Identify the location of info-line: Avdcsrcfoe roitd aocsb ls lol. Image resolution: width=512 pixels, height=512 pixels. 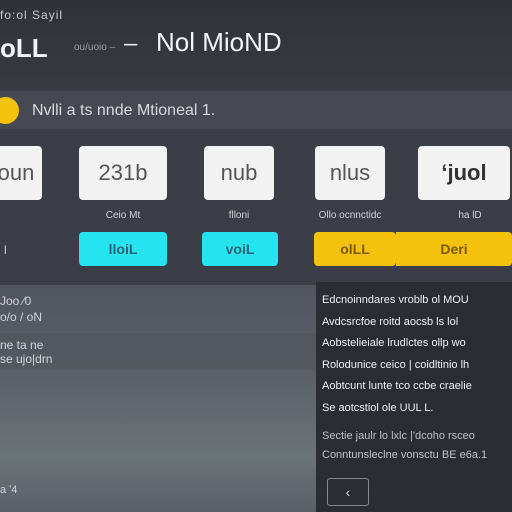
(390, 322).